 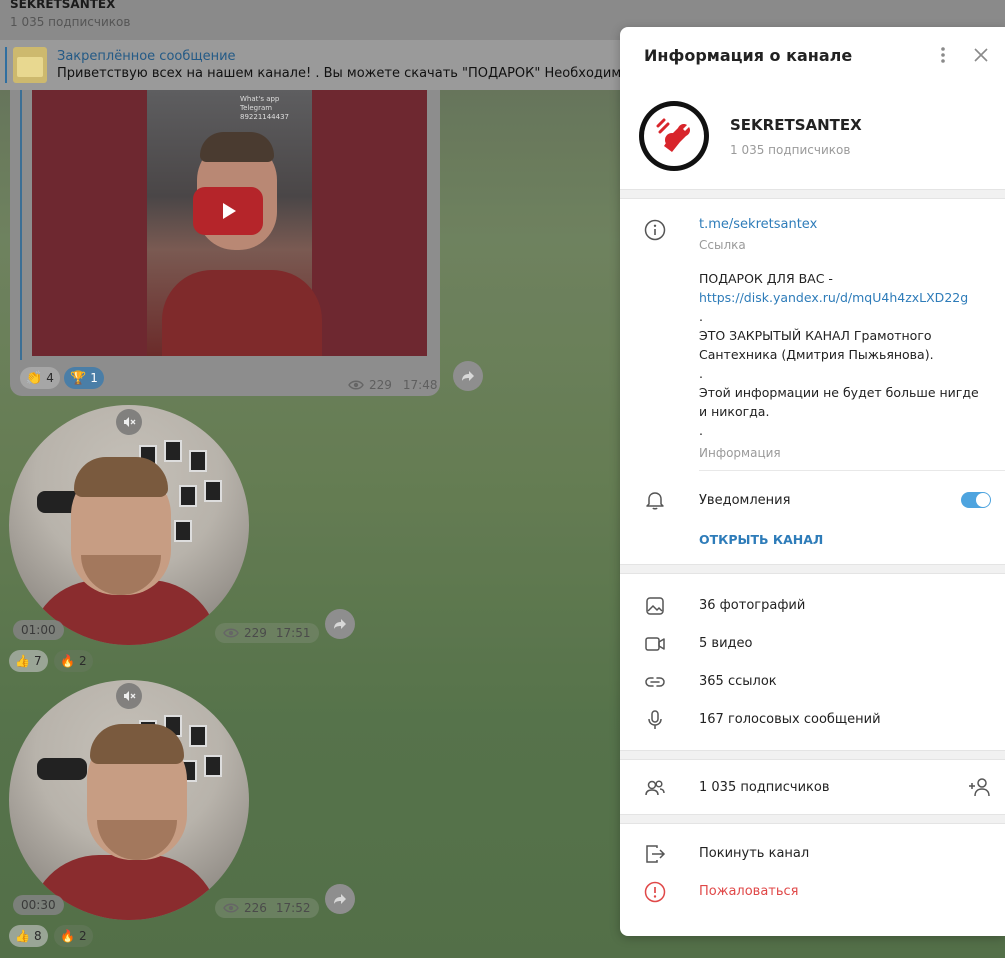 What do you see at coordinates (980, 787) in the screenshot?
I see `add-member-icon` at bounding box center [980, 787].